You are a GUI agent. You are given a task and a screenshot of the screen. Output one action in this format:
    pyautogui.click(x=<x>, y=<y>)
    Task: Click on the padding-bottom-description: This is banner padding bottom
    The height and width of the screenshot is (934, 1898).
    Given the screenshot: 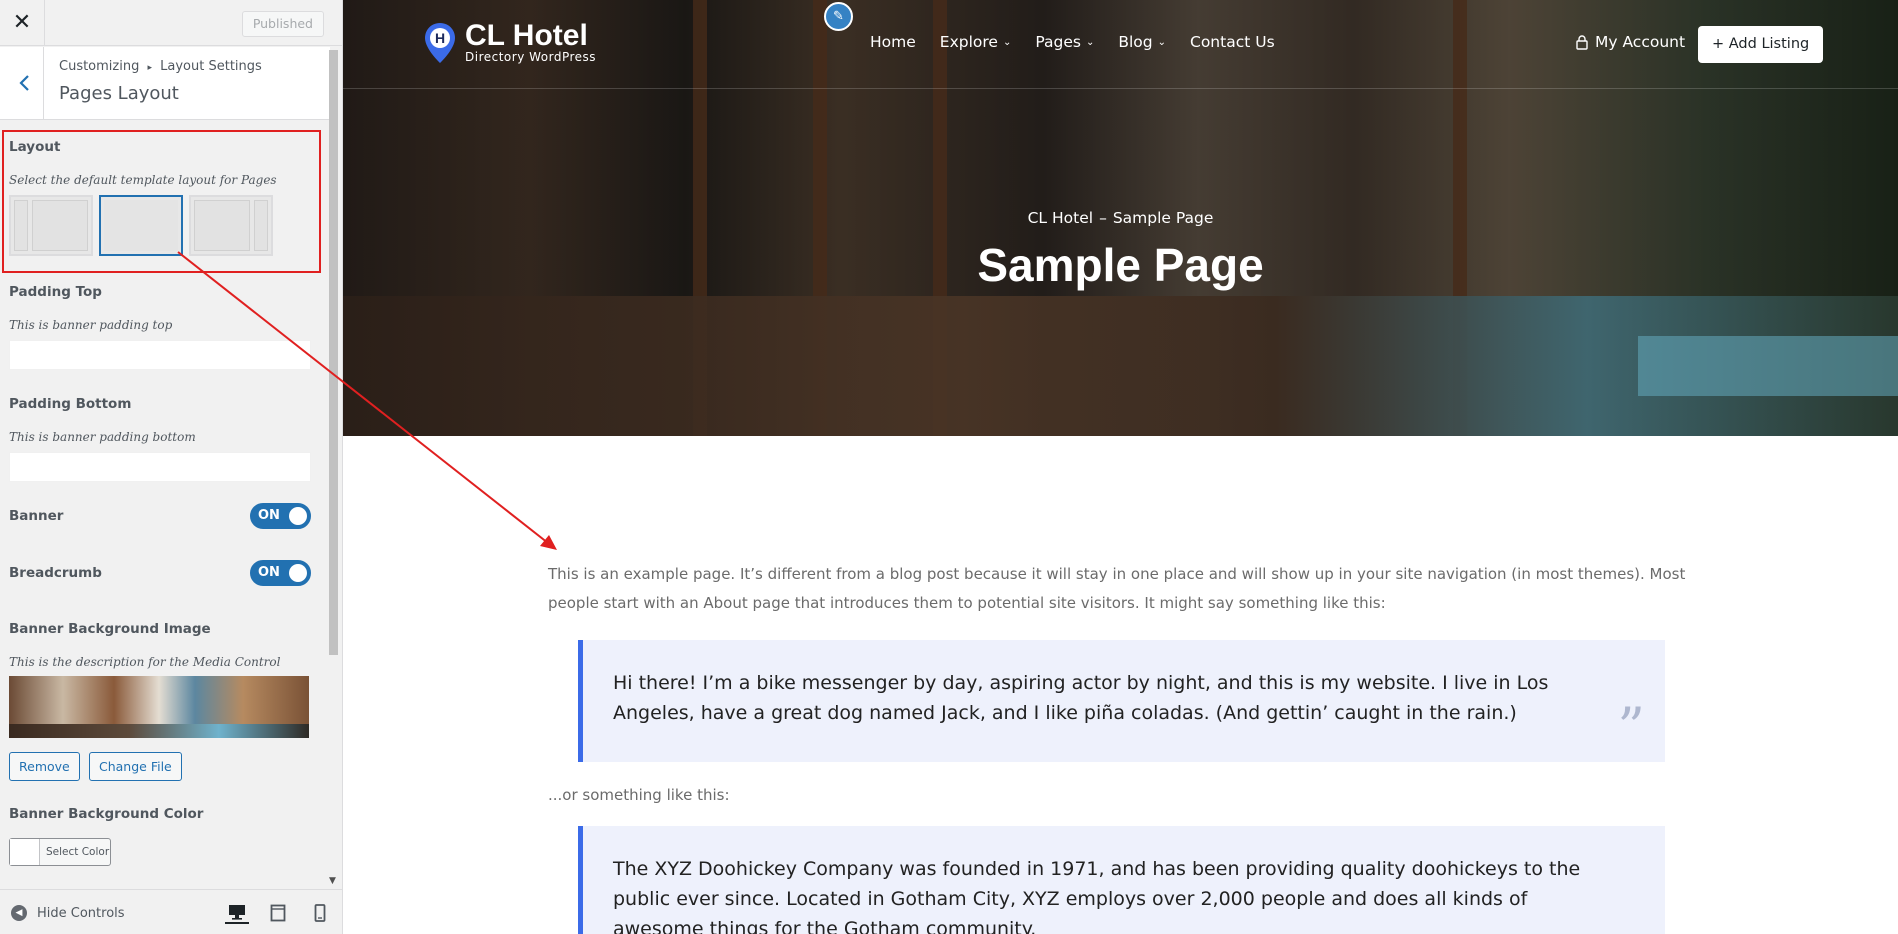 What is the action you would take?
    pyautogui.click(x=102, y=437)
    